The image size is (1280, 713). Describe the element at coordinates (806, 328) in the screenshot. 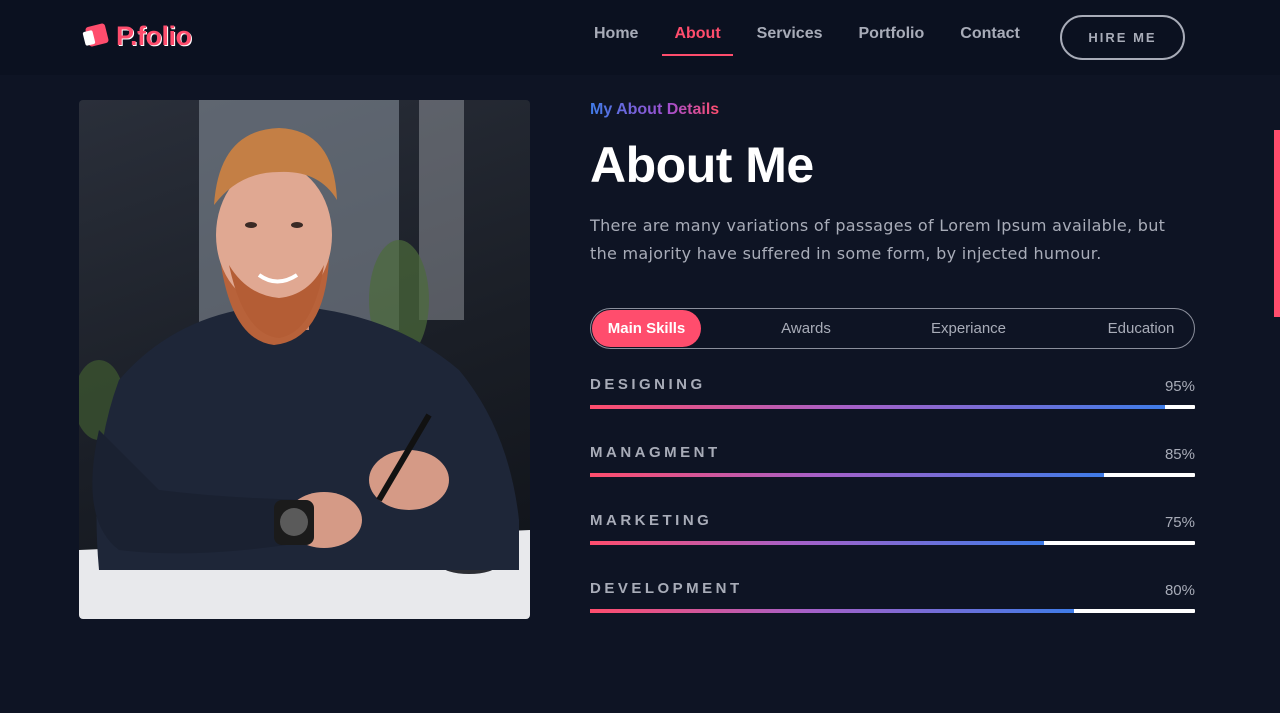

I see `tab-awards: Awards` at that location.